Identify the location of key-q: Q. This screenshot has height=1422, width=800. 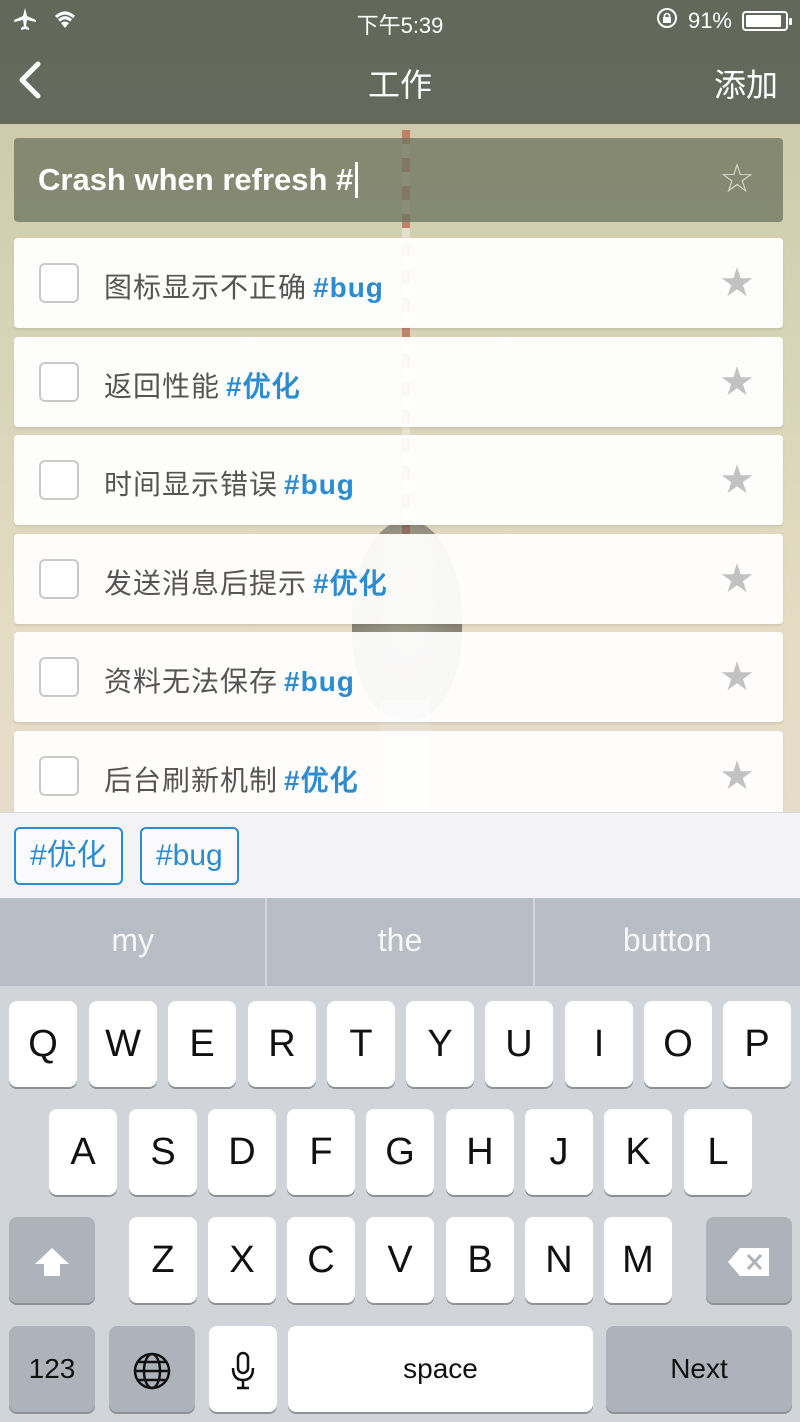
(43, 1044).